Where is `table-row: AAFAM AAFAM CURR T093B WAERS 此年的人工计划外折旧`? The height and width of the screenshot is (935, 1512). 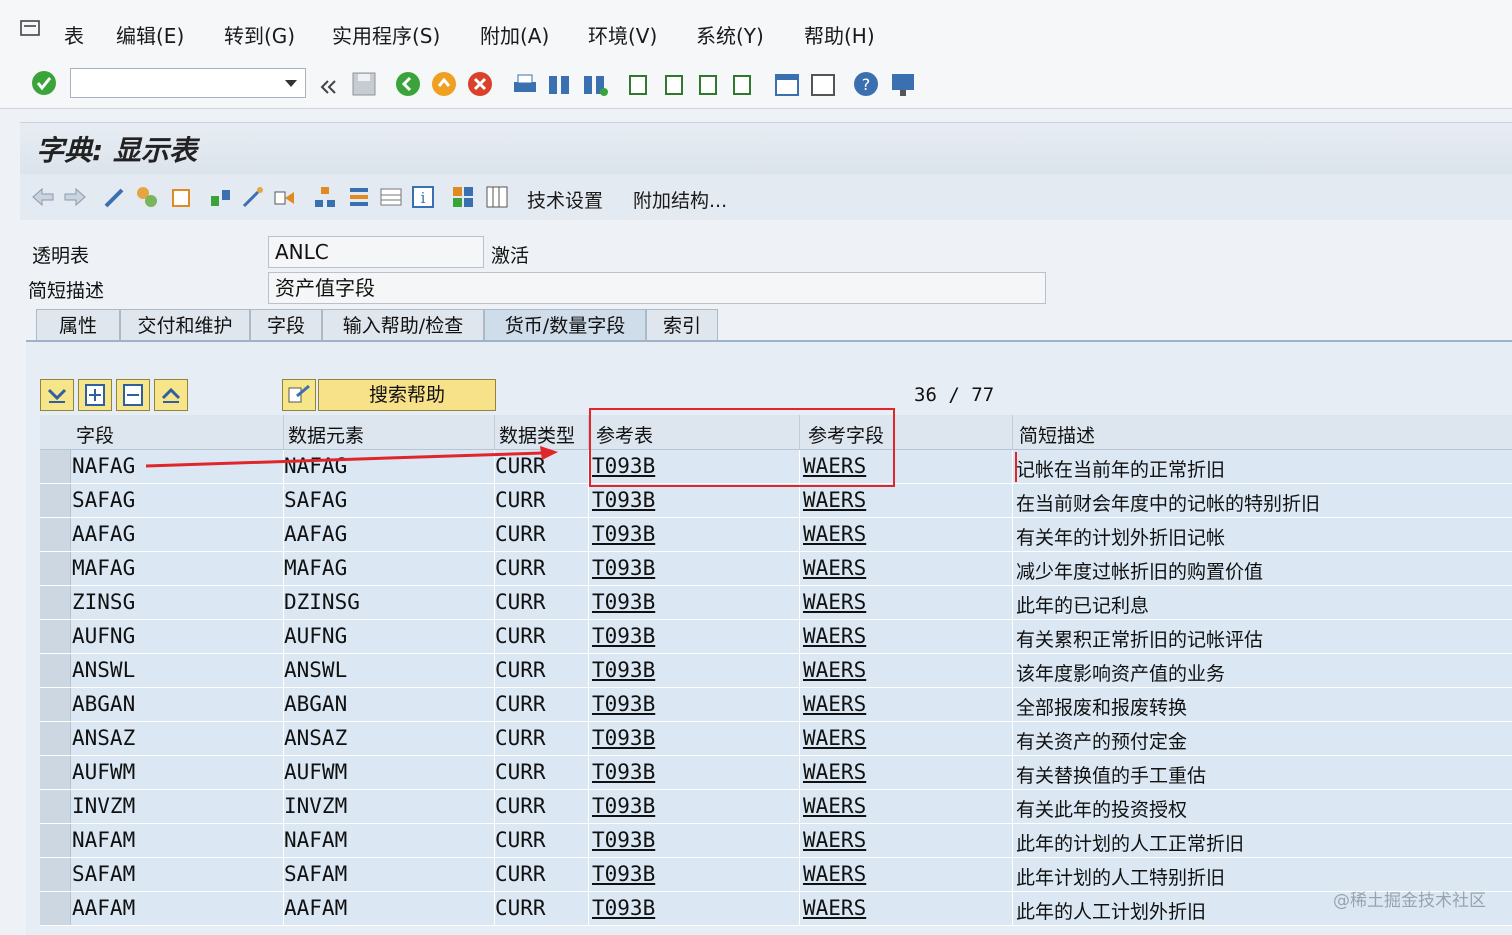
table-row: AAFAM AAFAM CURR T093B WAERS 此年的人工计划外折旧 is located at coordinates (776, 909).